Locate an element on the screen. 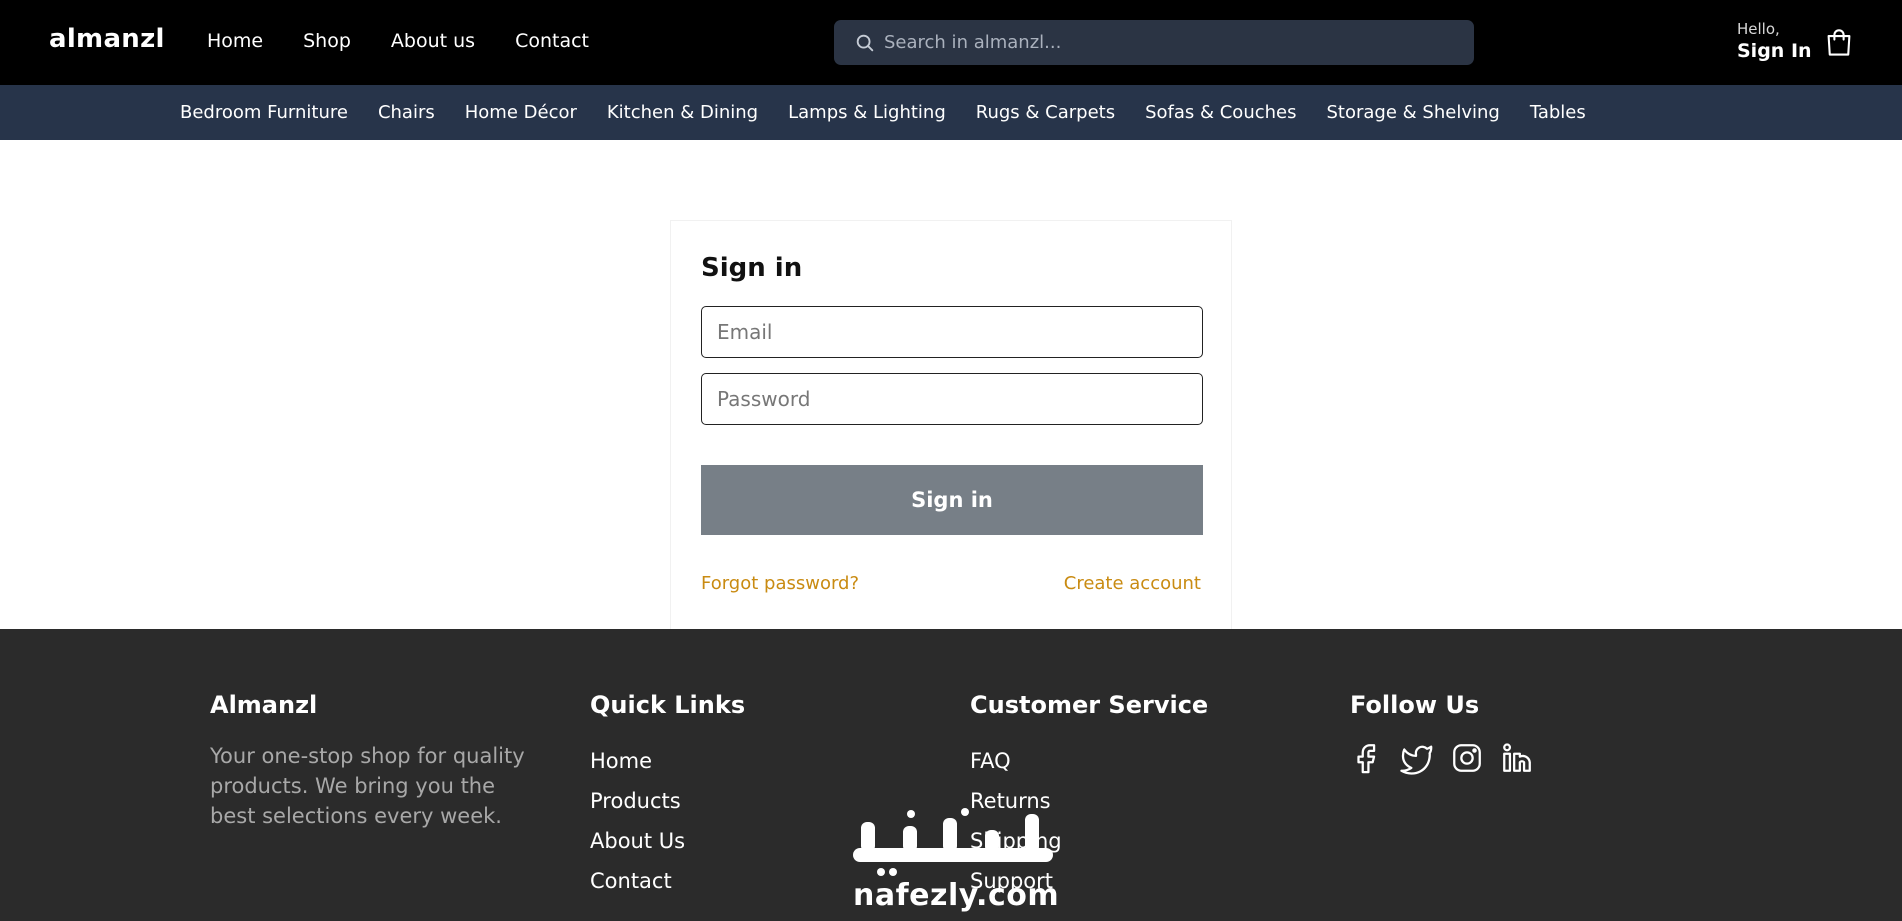 The image size is (1902, 921). footer-link-support: Support is located at coordinates (1089, 881).